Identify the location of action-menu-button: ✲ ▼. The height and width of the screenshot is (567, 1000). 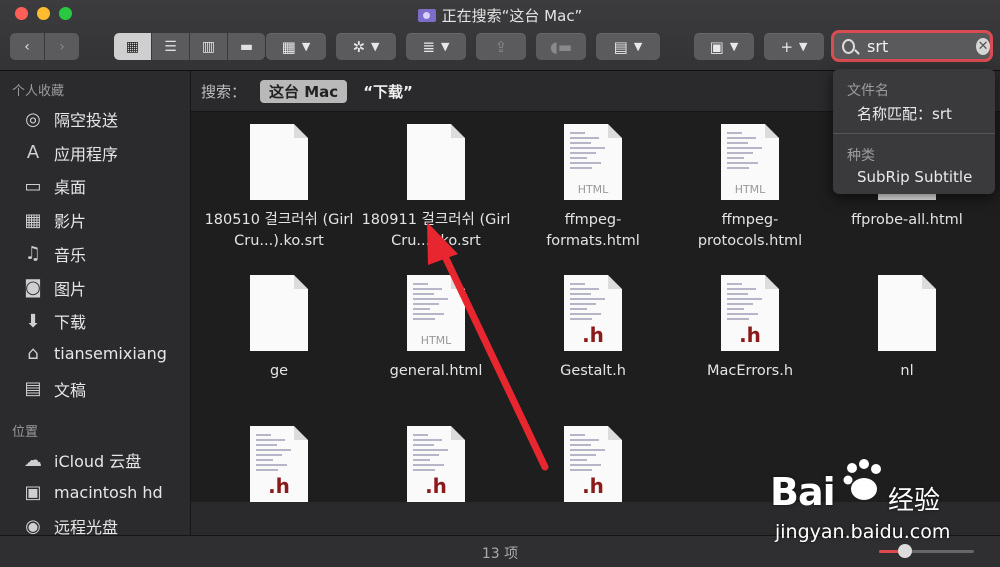
(366, 46).